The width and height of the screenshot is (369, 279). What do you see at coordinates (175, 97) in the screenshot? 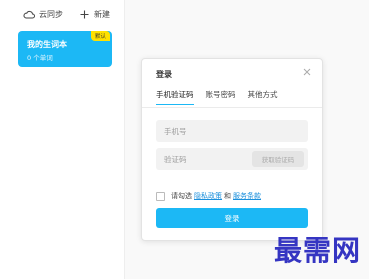
I see `tab-sms-code: 手机验证码` at bounding box center [175, 97].